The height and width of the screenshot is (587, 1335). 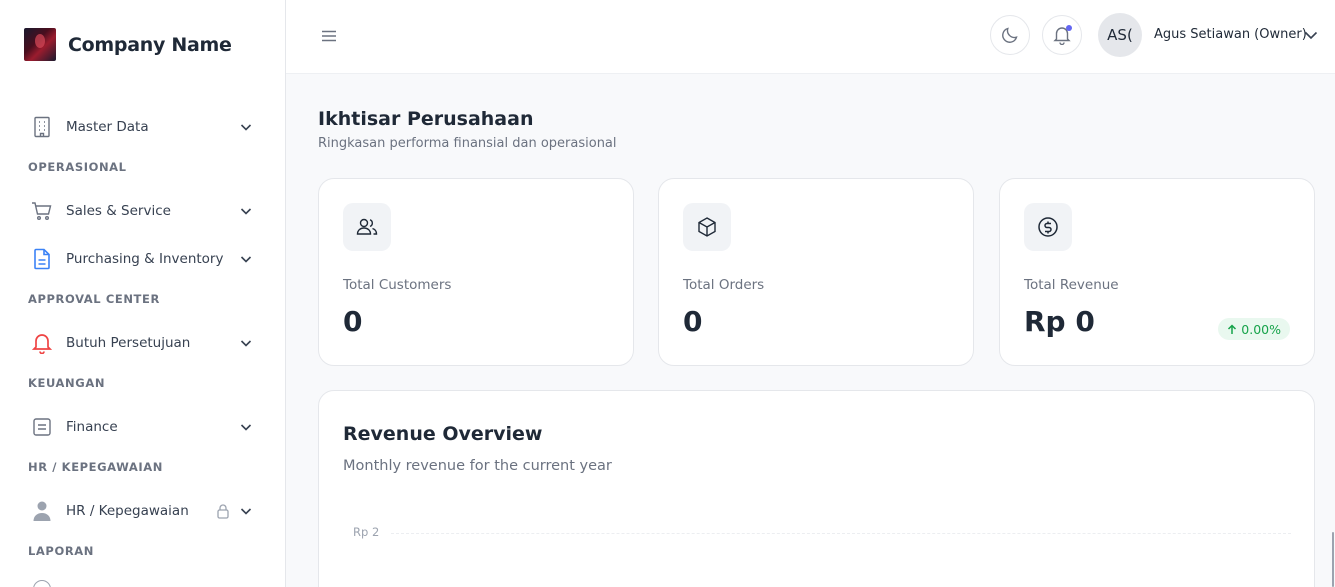 What do you see at coordinates (329, 36) in the screenshot?
I see `menu-toggle-icon` at bounding box center [329, 36].